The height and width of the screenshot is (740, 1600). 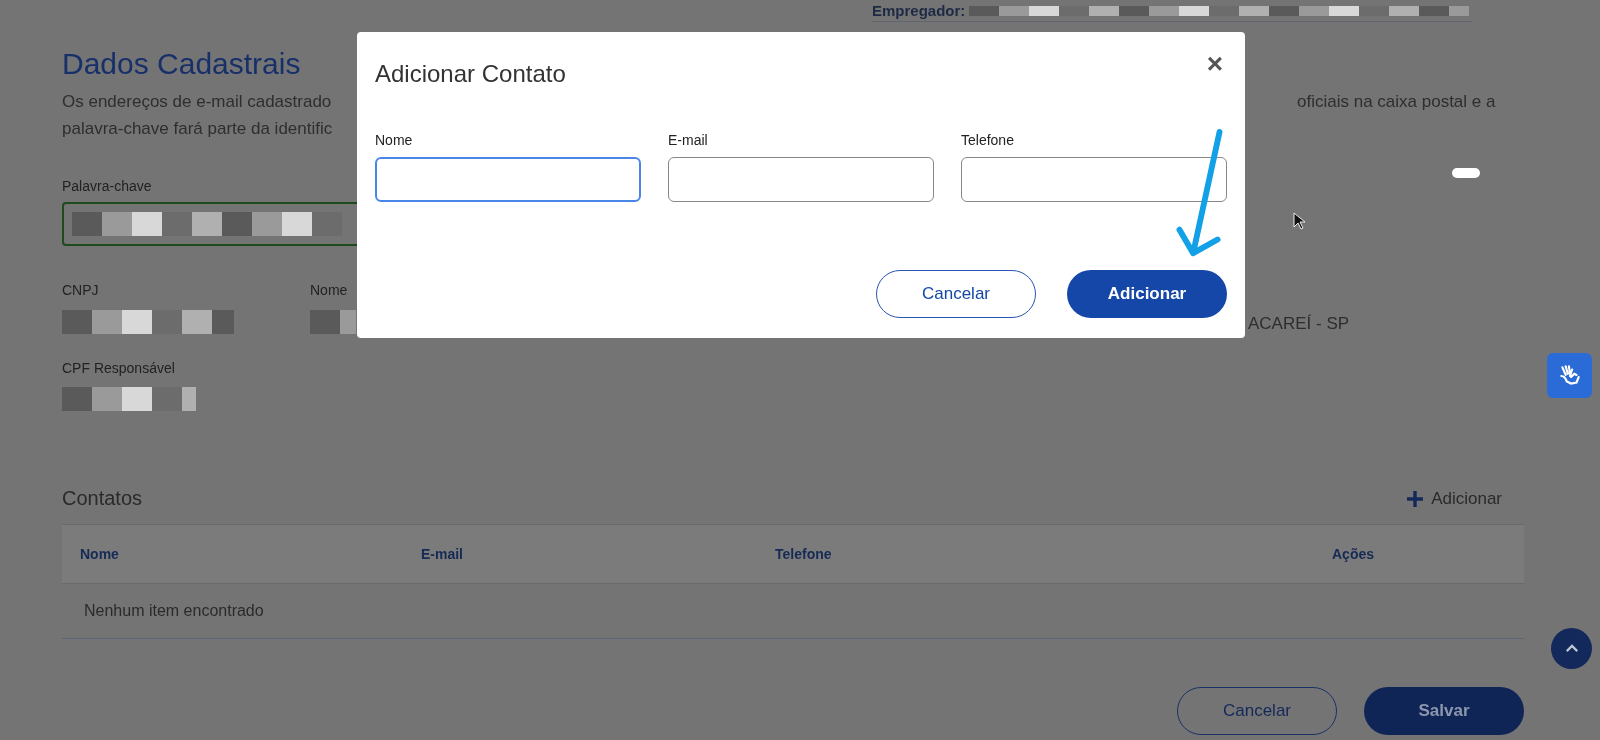 I want to click on plus-icon, so click(x=1415, y=498).